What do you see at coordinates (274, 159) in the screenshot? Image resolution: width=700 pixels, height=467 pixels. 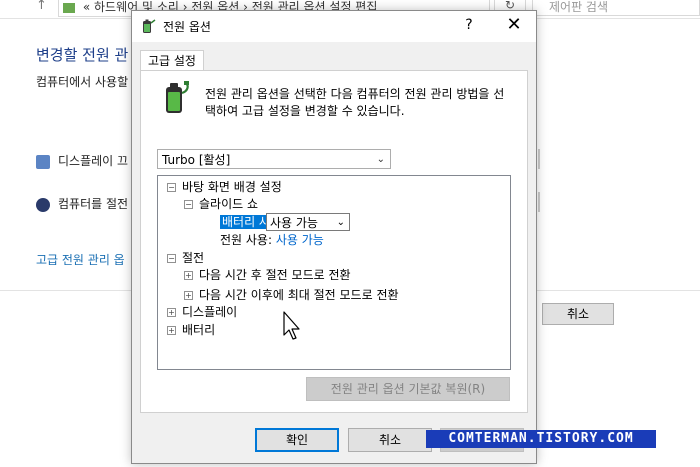 I see `power-plan-select: Turbo [활성] ⌄` at bounding box center [274, 159].